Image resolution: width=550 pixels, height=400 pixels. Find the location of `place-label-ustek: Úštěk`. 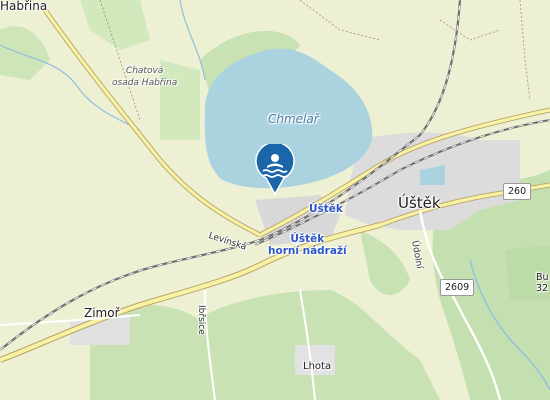

place-label-ustek: Úštěk is located at coordinates (419, 203).